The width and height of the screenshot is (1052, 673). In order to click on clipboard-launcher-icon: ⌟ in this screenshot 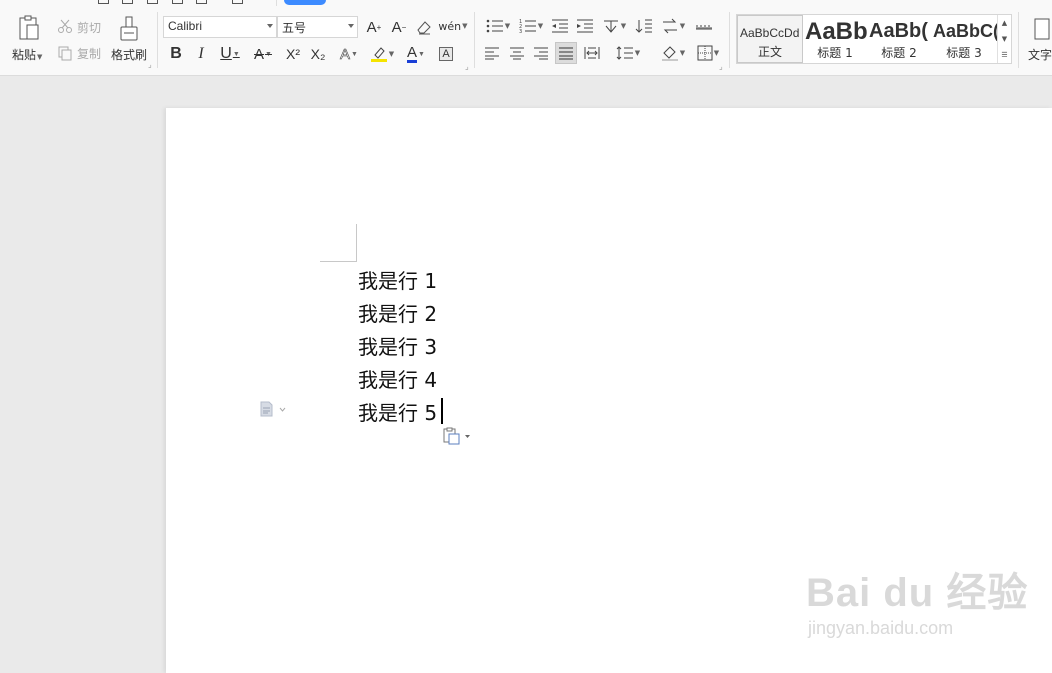, I will do `click(150, 64)`.